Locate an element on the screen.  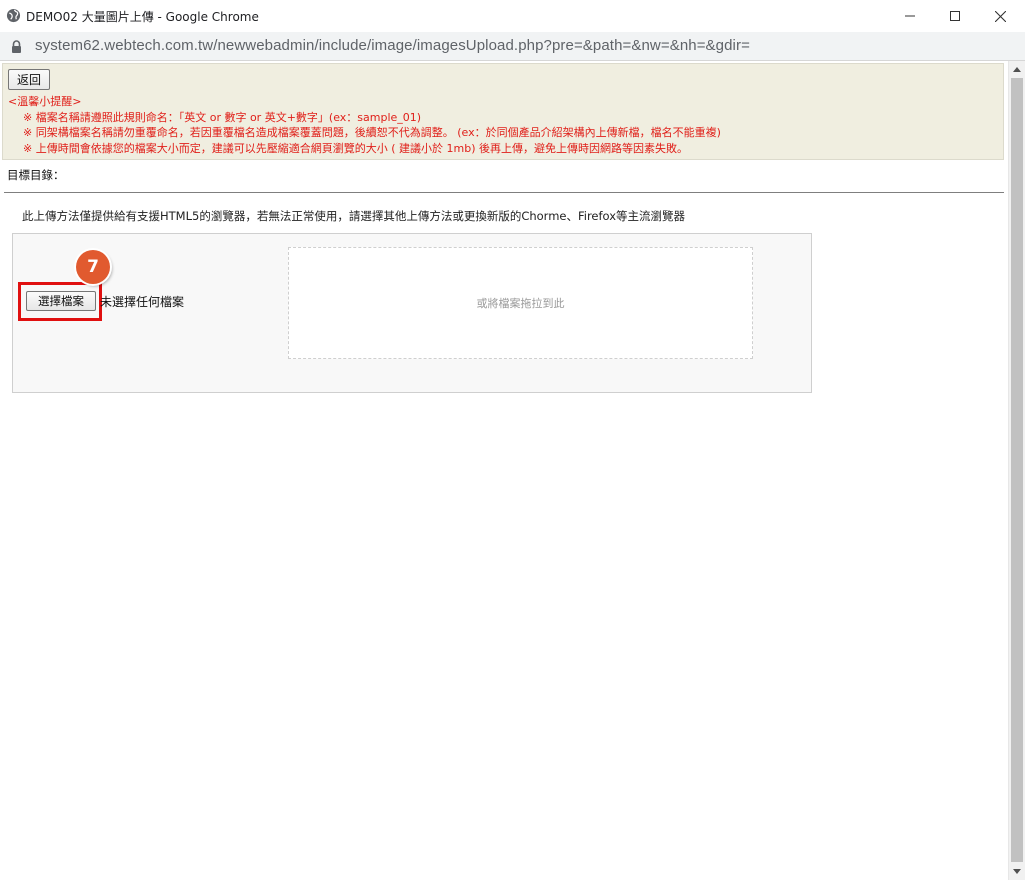
scroll-up-icon is located at coordinates (1017, 69).